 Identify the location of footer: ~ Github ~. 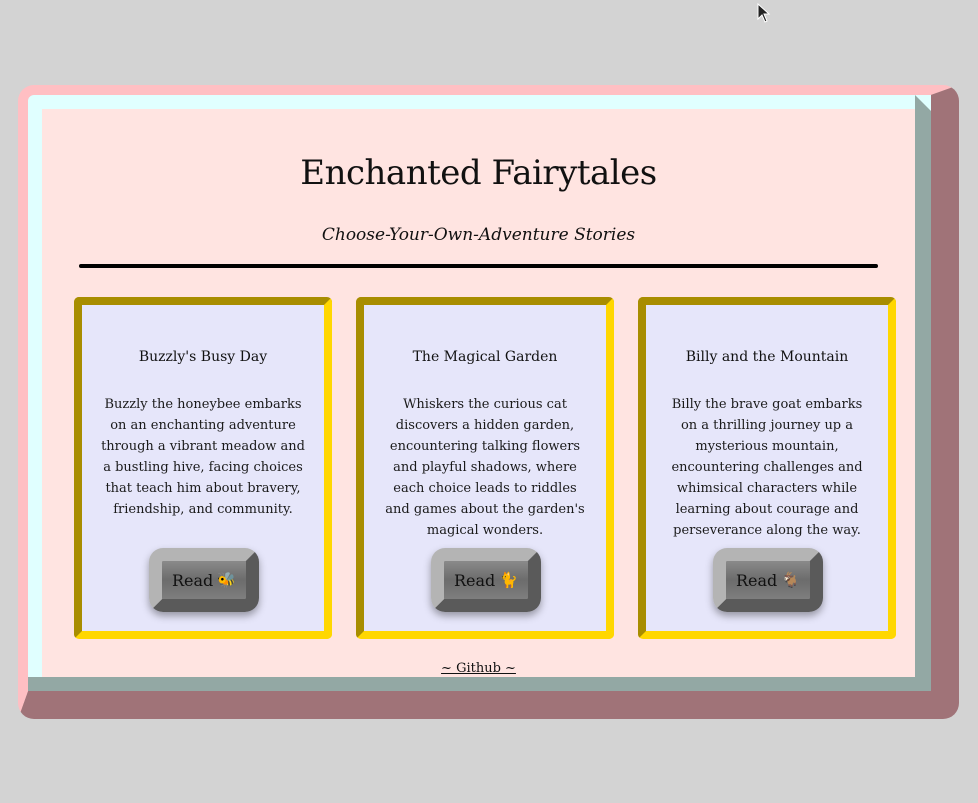
(478, 668).